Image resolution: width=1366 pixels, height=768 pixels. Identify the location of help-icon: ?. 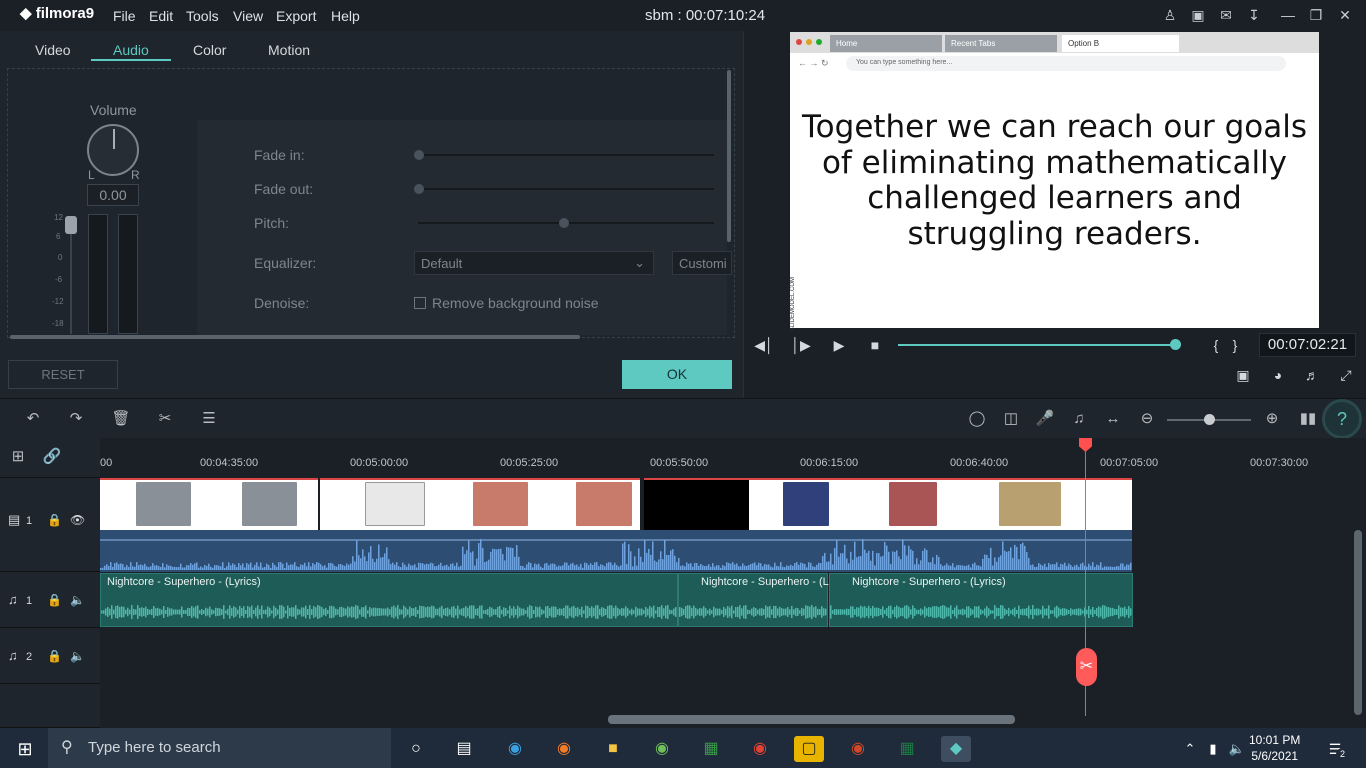
(1342, 419).